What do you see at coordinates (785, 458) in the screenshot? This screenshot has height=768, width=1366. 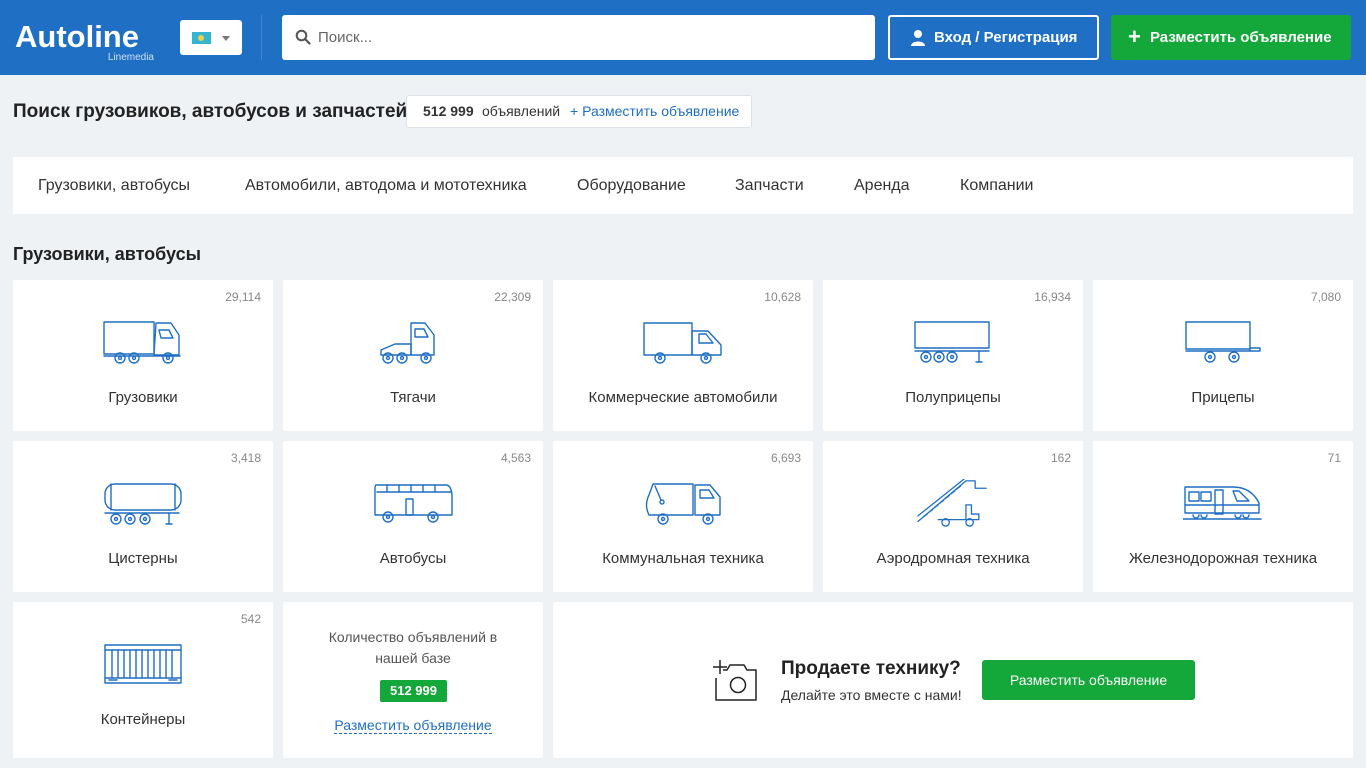 I see `card-count: 6,693` at bounding box center [785, 458].